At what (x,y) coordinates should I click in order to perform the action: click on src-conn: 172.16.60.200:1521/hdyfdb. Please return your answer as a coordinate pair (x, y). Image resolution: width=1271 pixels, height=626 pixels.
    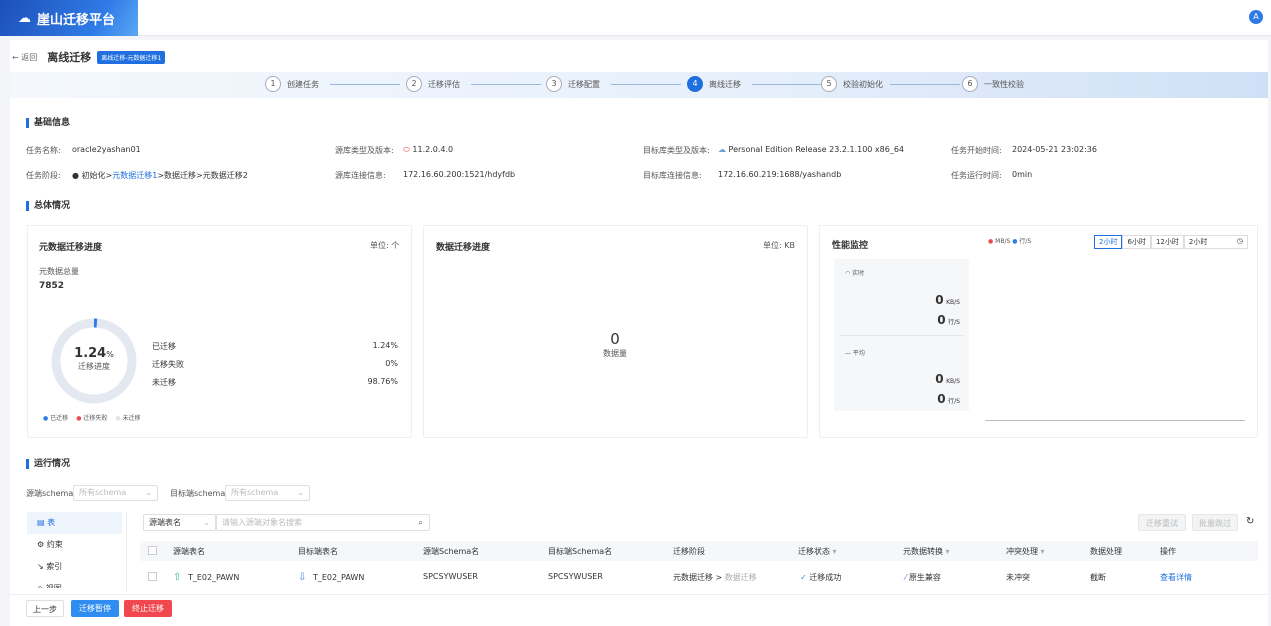
    Looking at the image, I should click on (459, 174).